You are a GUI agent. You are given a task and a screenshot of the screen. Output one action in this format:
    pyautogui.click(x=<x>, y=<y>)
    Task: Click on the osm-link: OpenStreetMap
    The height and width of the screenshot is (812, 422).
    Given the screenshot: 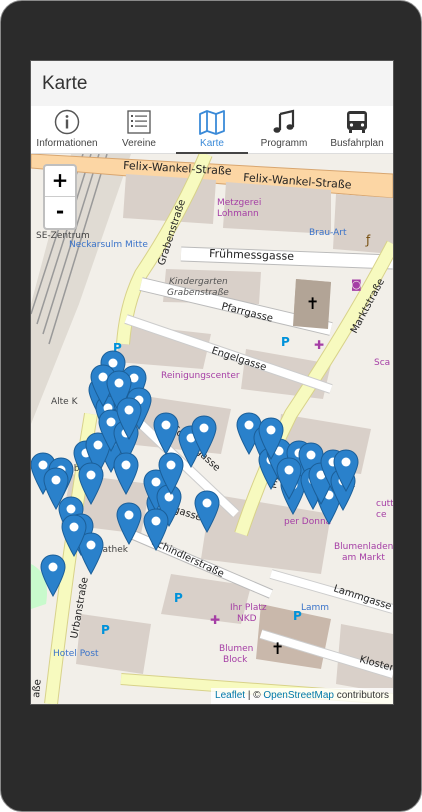 What is the action you would take?
    pyautogui.click(x=298, y=695)
    